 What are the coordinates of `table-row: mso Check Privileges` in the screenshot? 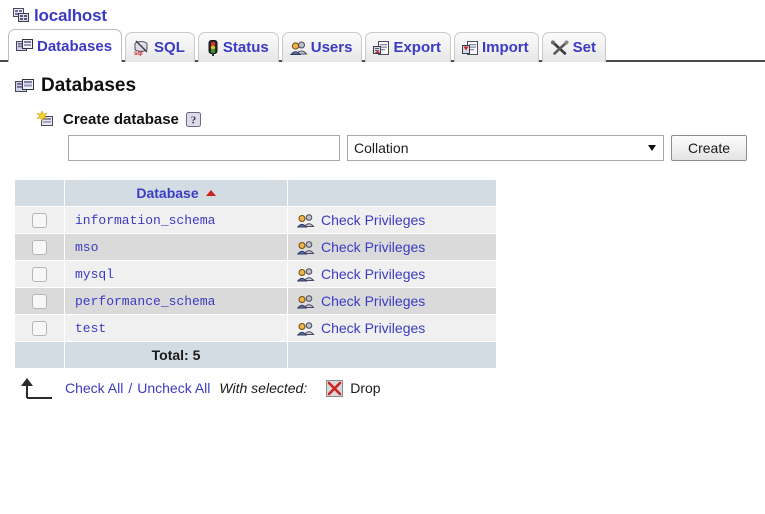 It's located at (255, 247).